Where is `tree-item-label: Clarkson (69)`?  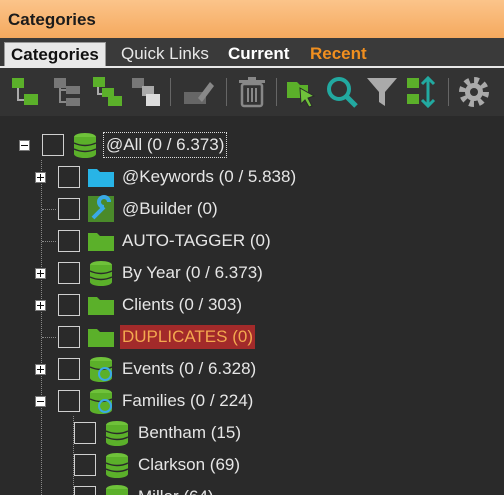 tree-item-label: Clarkson (69) is located at coordinates (189, 464).